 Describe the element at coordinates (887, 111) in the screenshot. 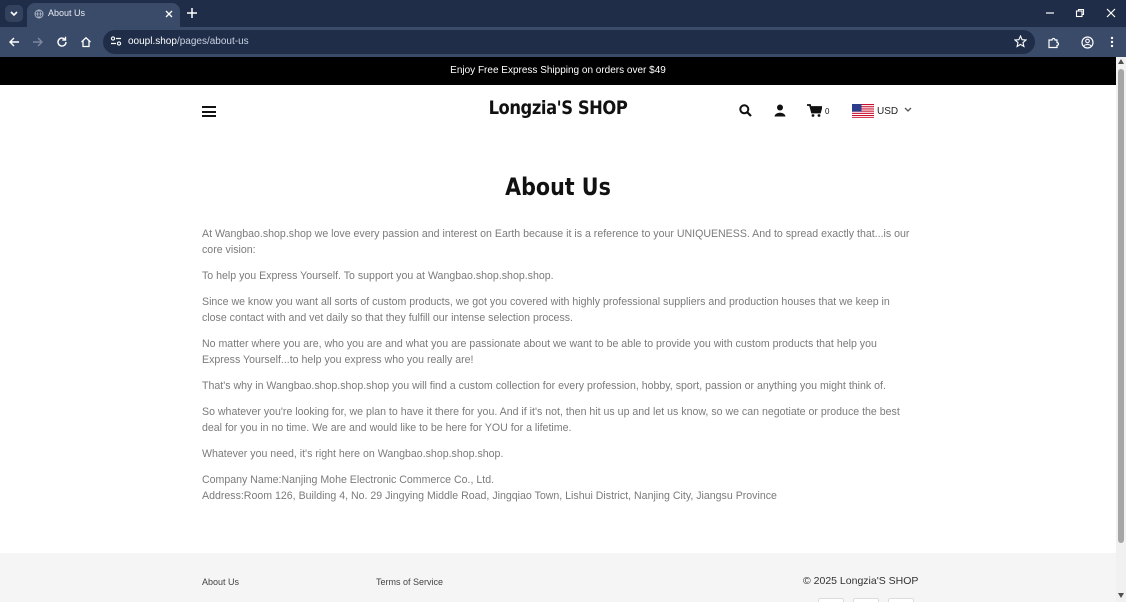

I see `currency-selector: USD` at that location.